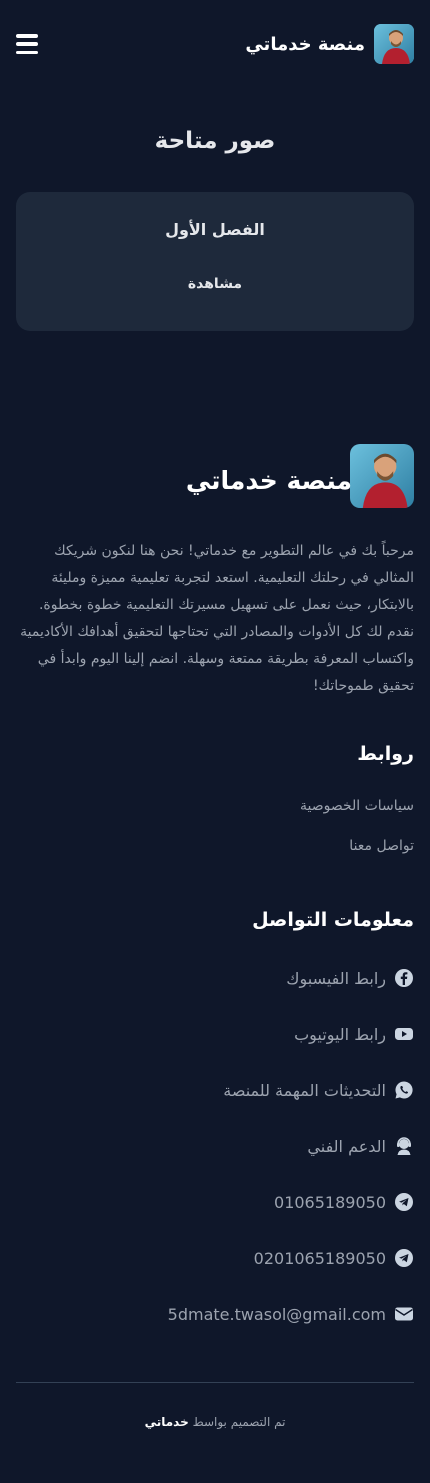 The height and width of the screenshot is (1483, 430). I want to click on links-title: روابط, so click(385, 754).